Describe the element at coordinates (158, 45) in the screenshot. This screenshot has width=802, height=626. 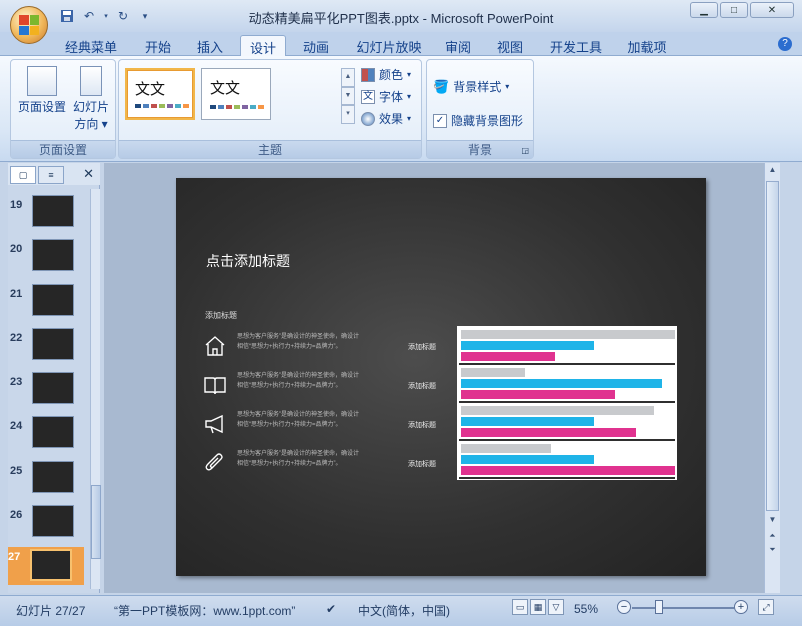
I see `tab-home: 开始` at that location.